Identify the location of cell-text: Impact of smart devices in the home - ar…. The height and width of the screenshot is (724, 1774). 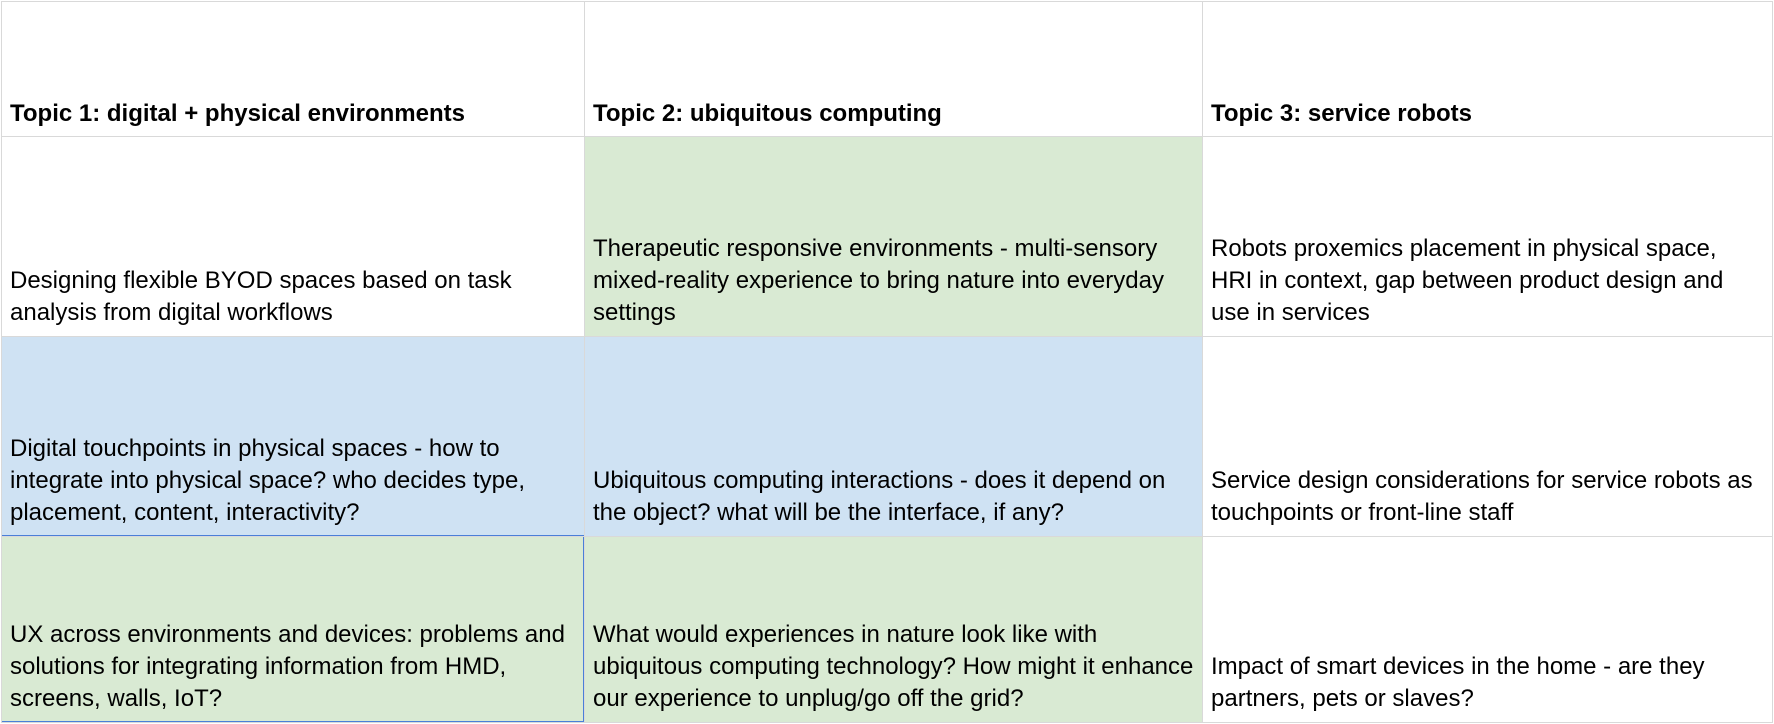
(1458, 682).